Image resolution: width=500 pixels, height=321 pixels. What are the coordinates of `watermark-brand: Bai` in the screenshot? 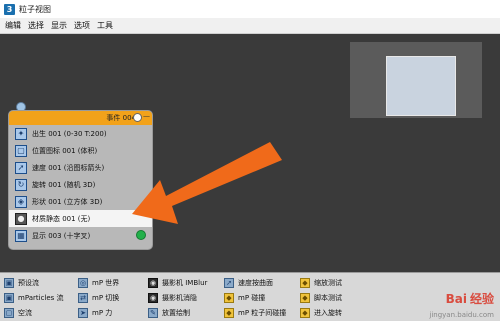 It's located at (456, 298).